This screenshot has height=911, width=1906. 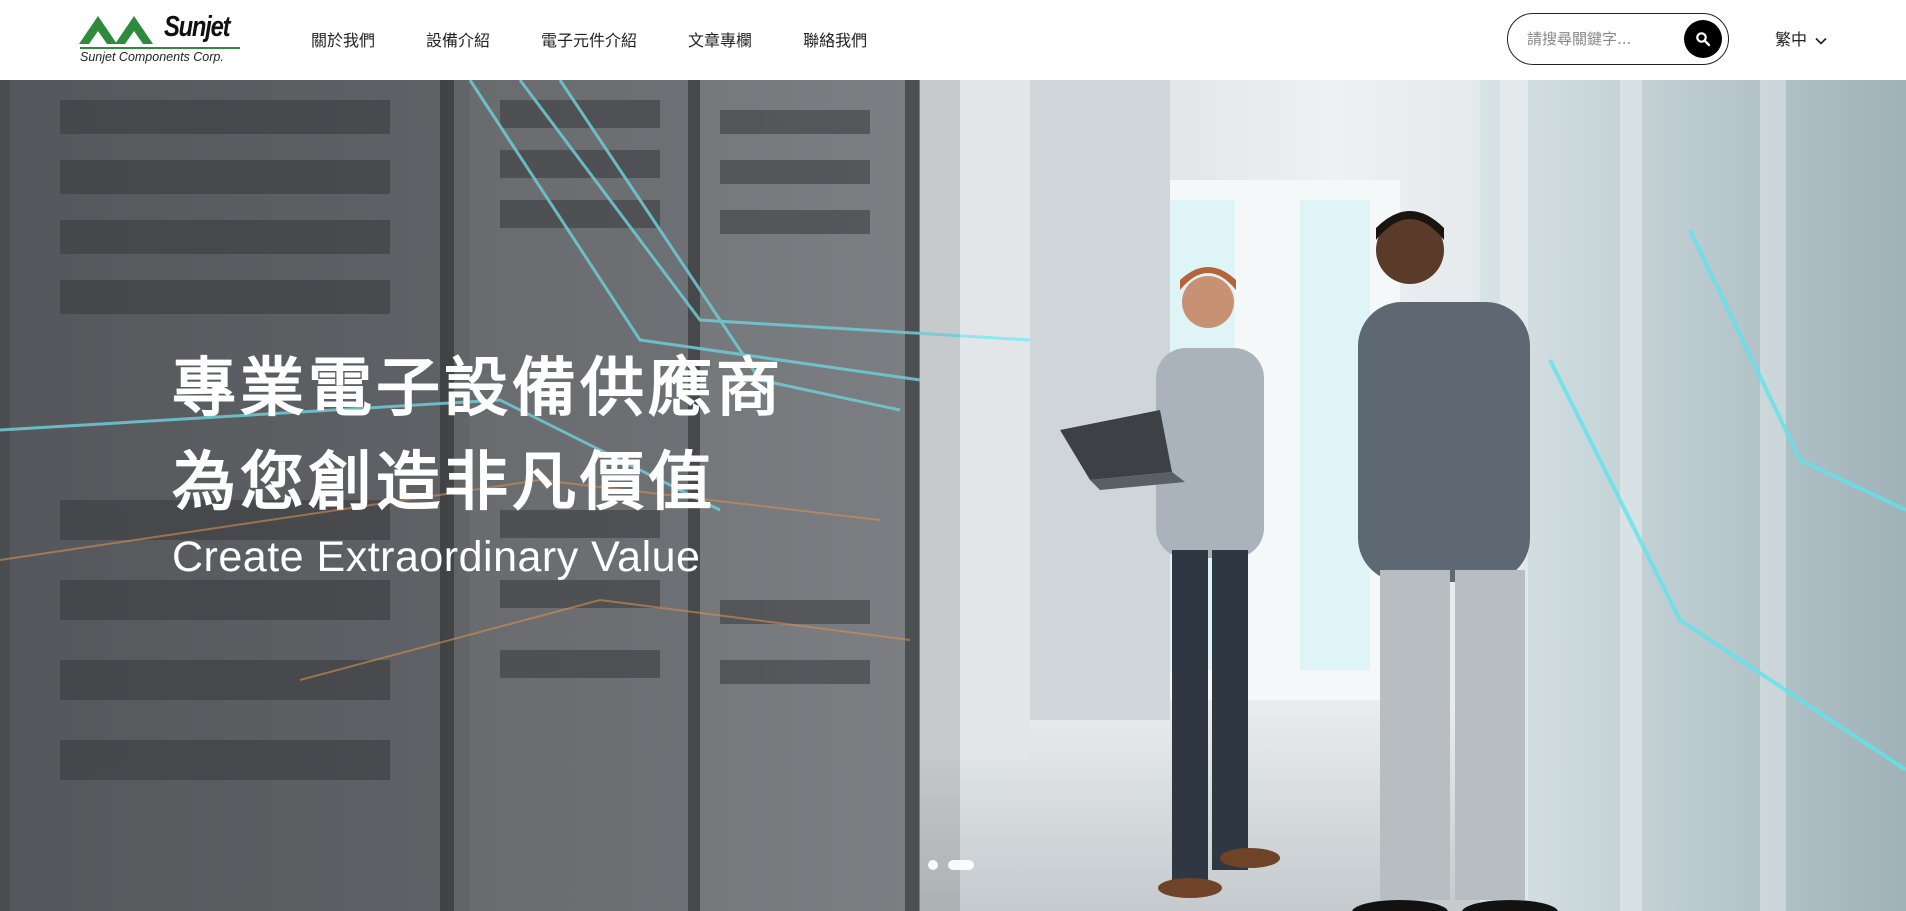 I want to click on search-box, so click(x=1618, y=39).